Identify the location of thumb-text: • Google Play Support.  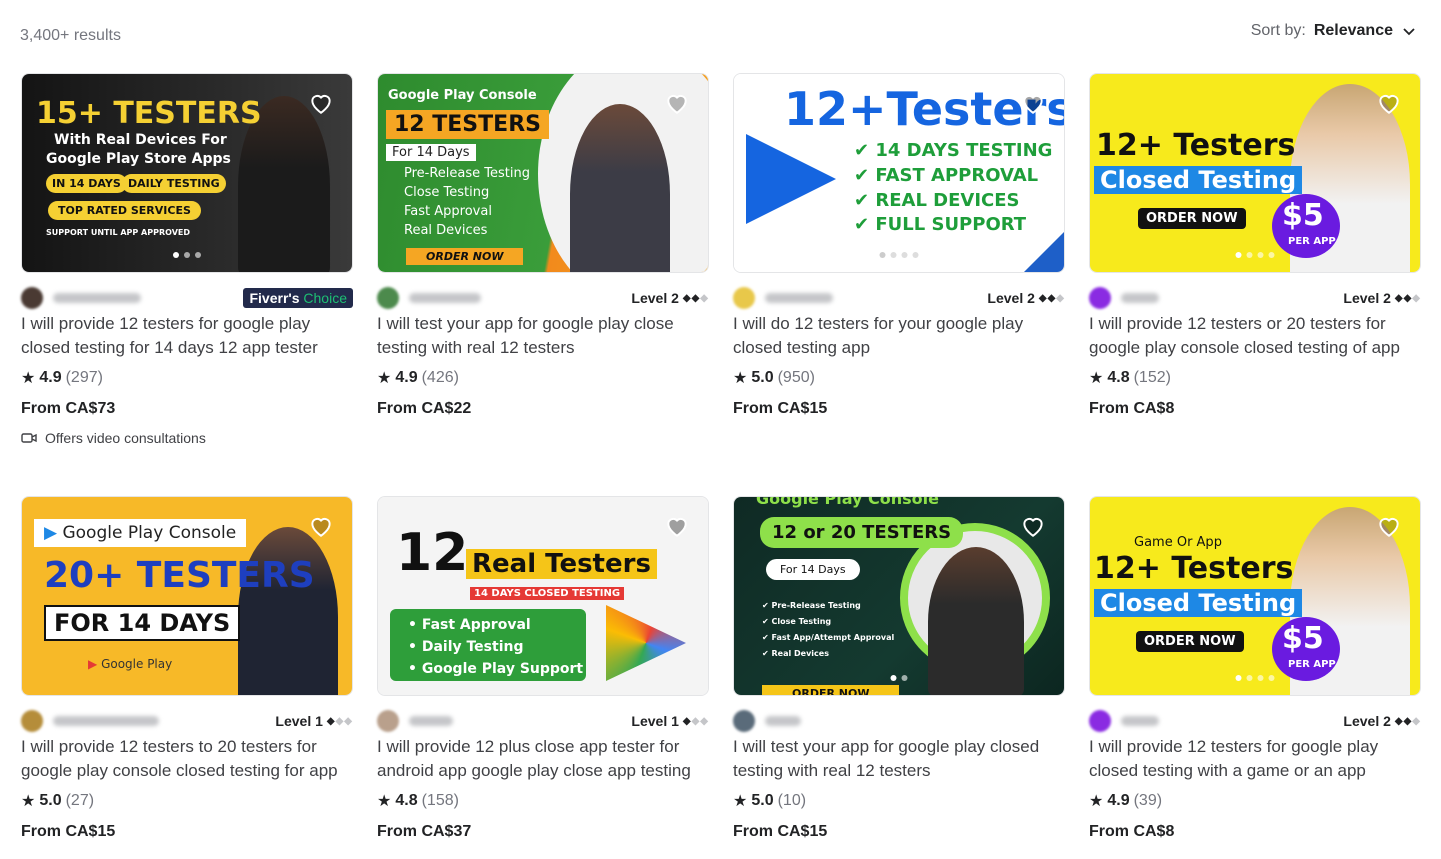
(496, 669).